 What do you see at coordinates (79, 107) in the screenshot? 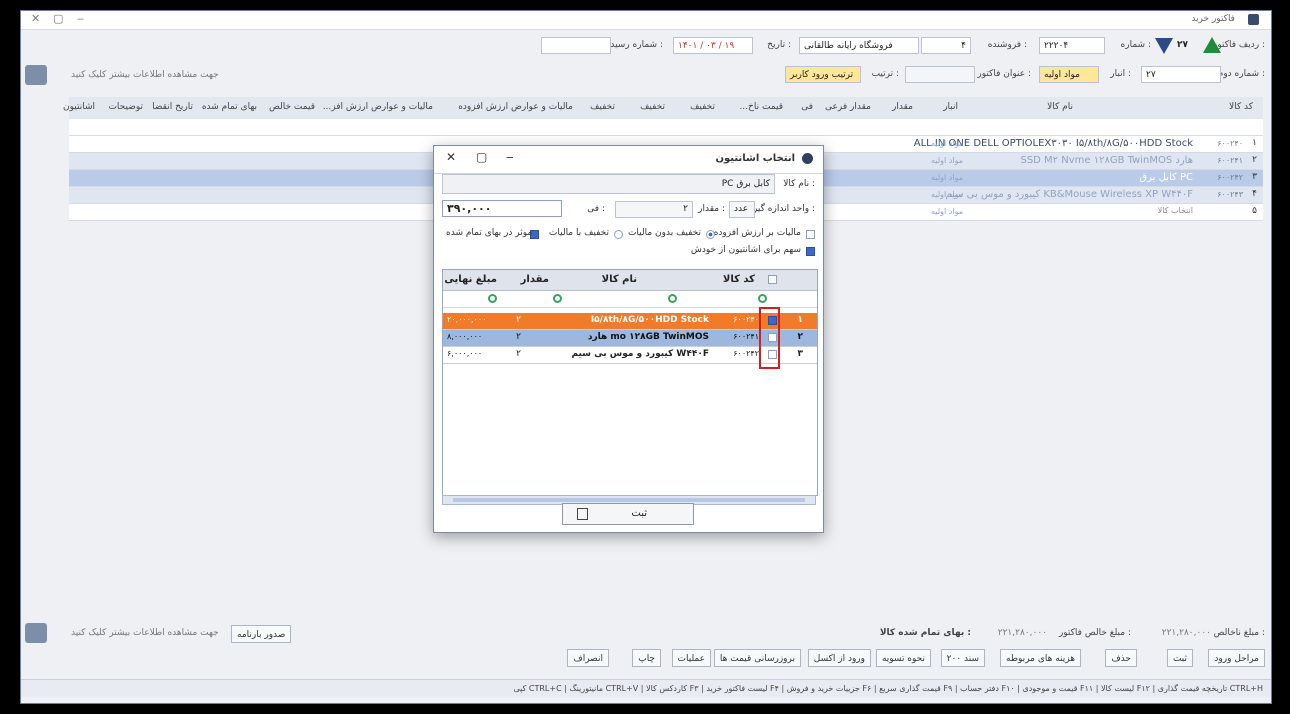
I see `col-bonus: اشانتیون` at bounding box center [79, 107].